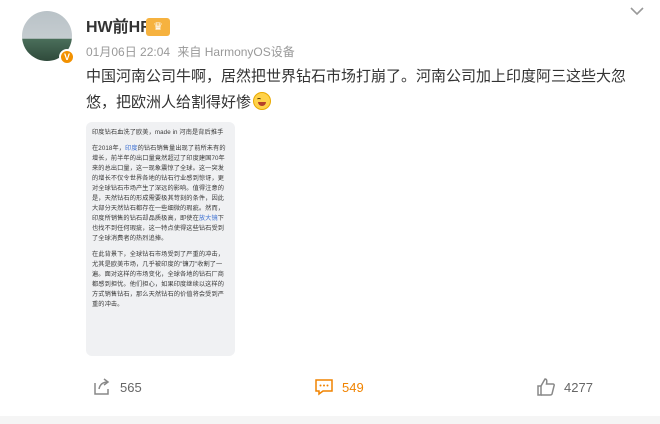  I want to click on comment-count: 549, so click(353, 387).